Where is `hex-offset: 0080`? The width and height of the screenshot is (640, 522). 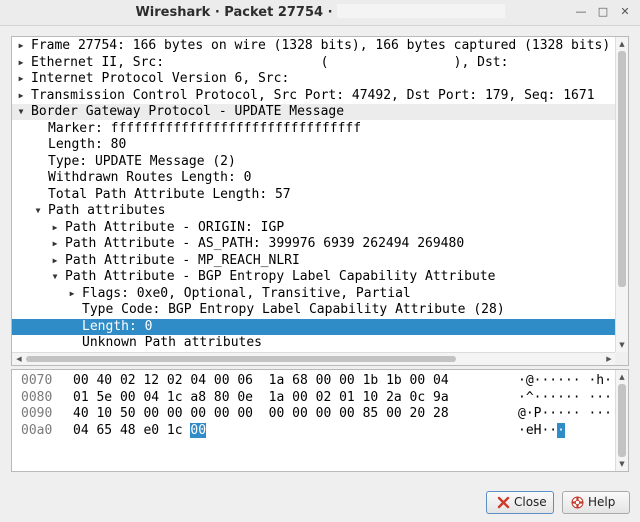
hex-offset: 0080 is located at coordinates (37, 397).